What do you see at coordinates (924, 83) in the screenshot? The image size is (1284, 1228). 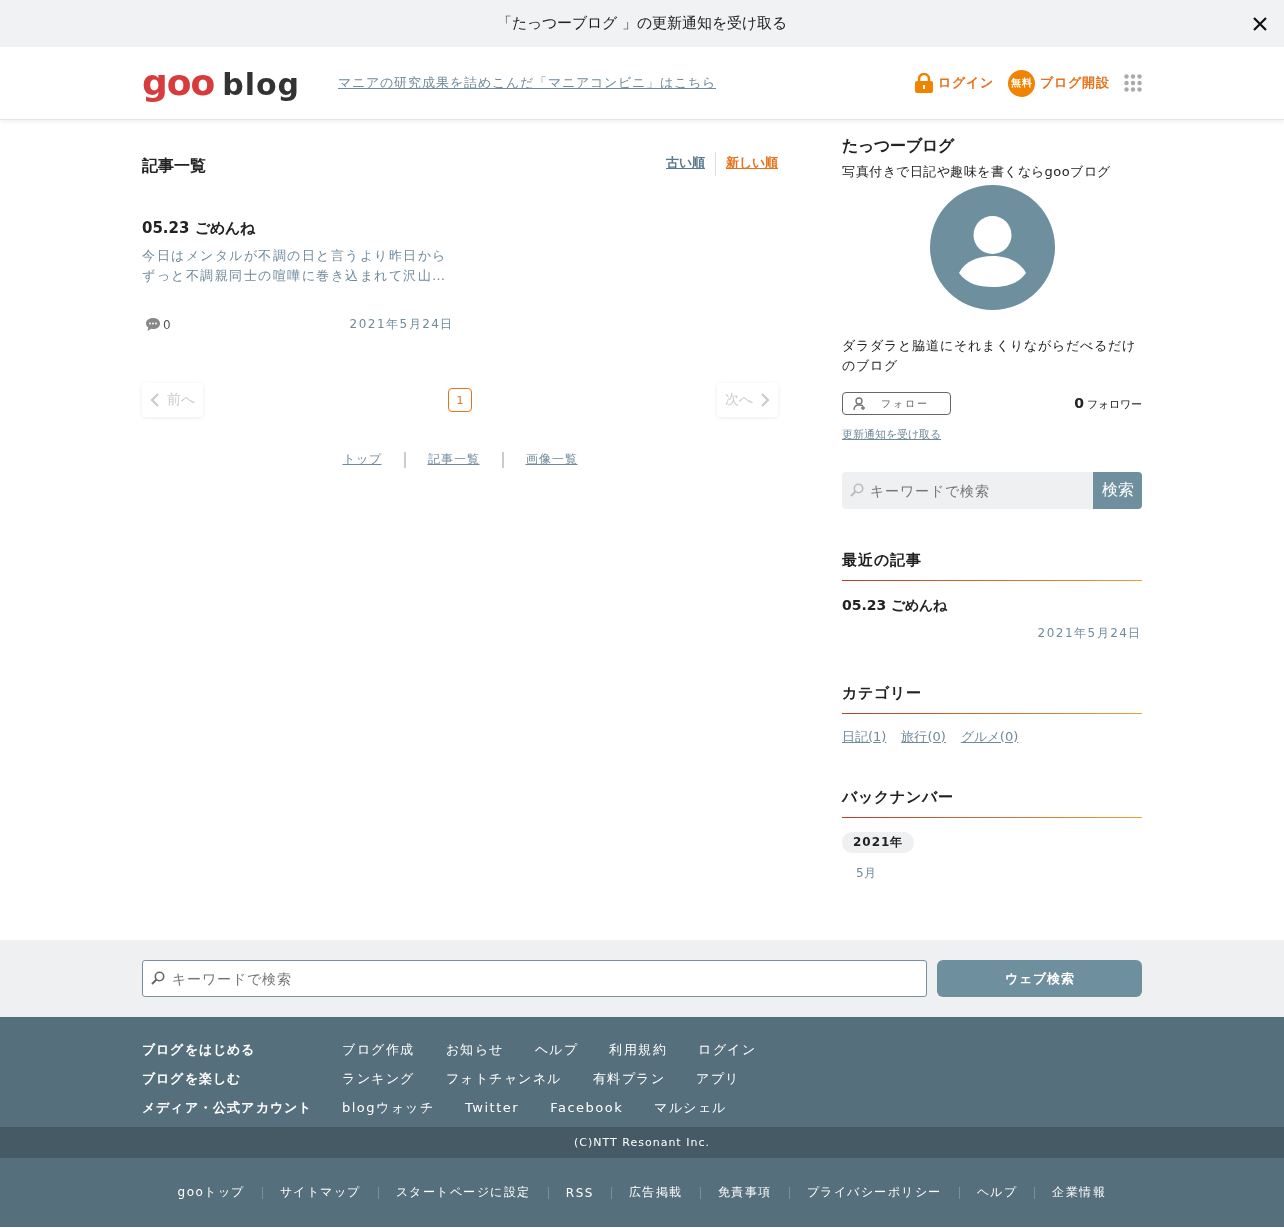 I see `padlock-icon` at bounding box center [924, 83].